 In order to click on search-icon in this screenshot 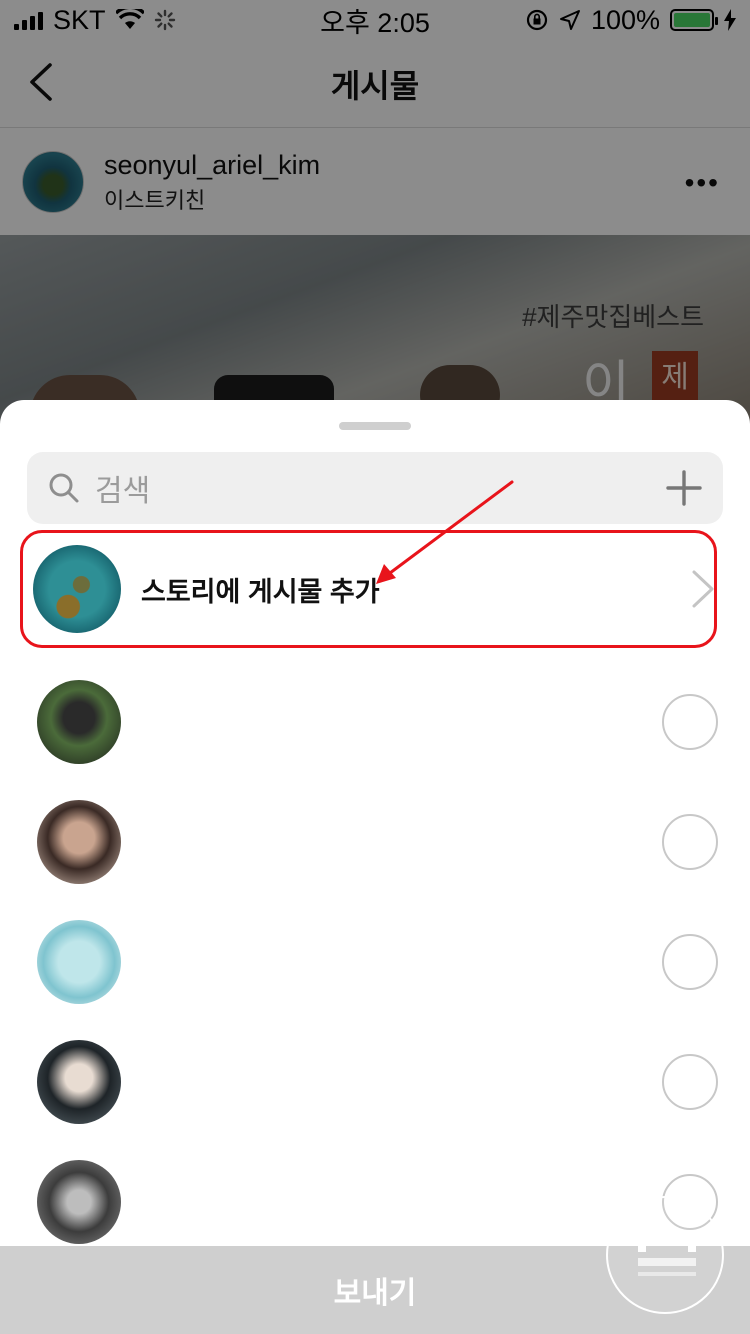, I will do `click(64, 488)`.